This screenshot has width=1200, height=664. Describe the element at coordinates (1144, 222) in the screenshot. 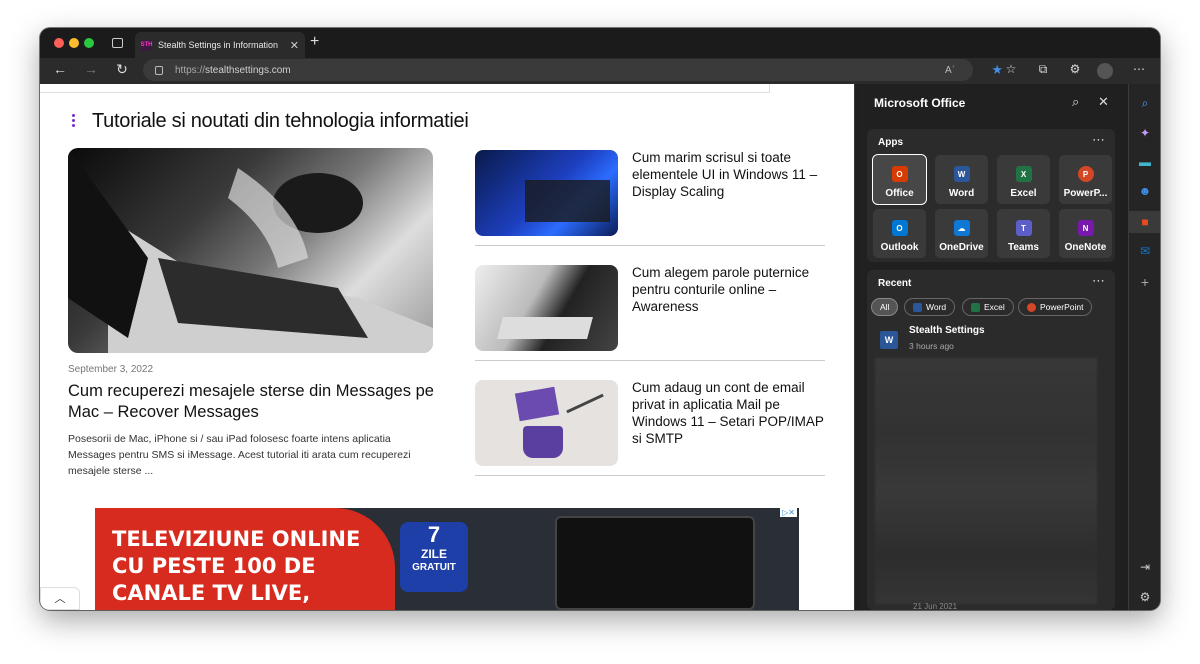

I see `office-icon: ■` at that location.